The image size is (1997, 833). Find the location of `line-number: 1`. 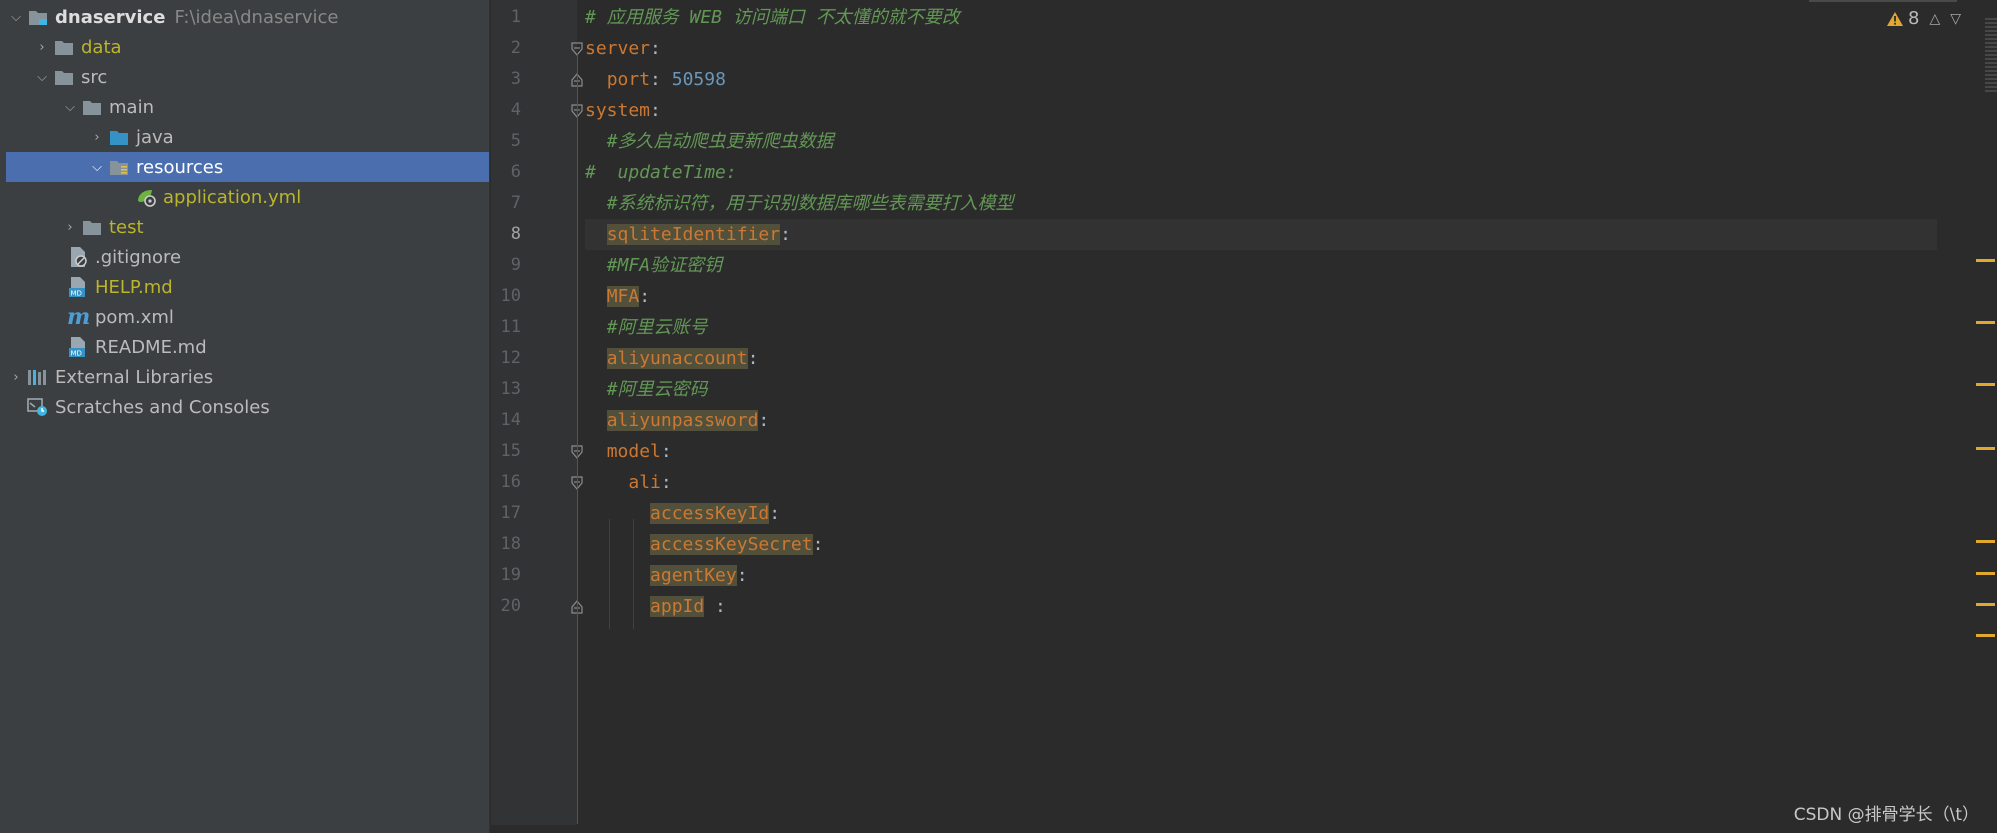

line-number: 1 is located at coordinates (515, 17).